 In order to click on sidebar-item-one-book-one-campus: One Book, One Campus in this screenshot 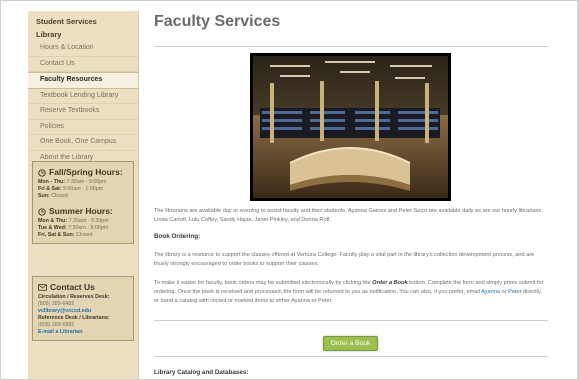, I will do `click(83, 143)`.